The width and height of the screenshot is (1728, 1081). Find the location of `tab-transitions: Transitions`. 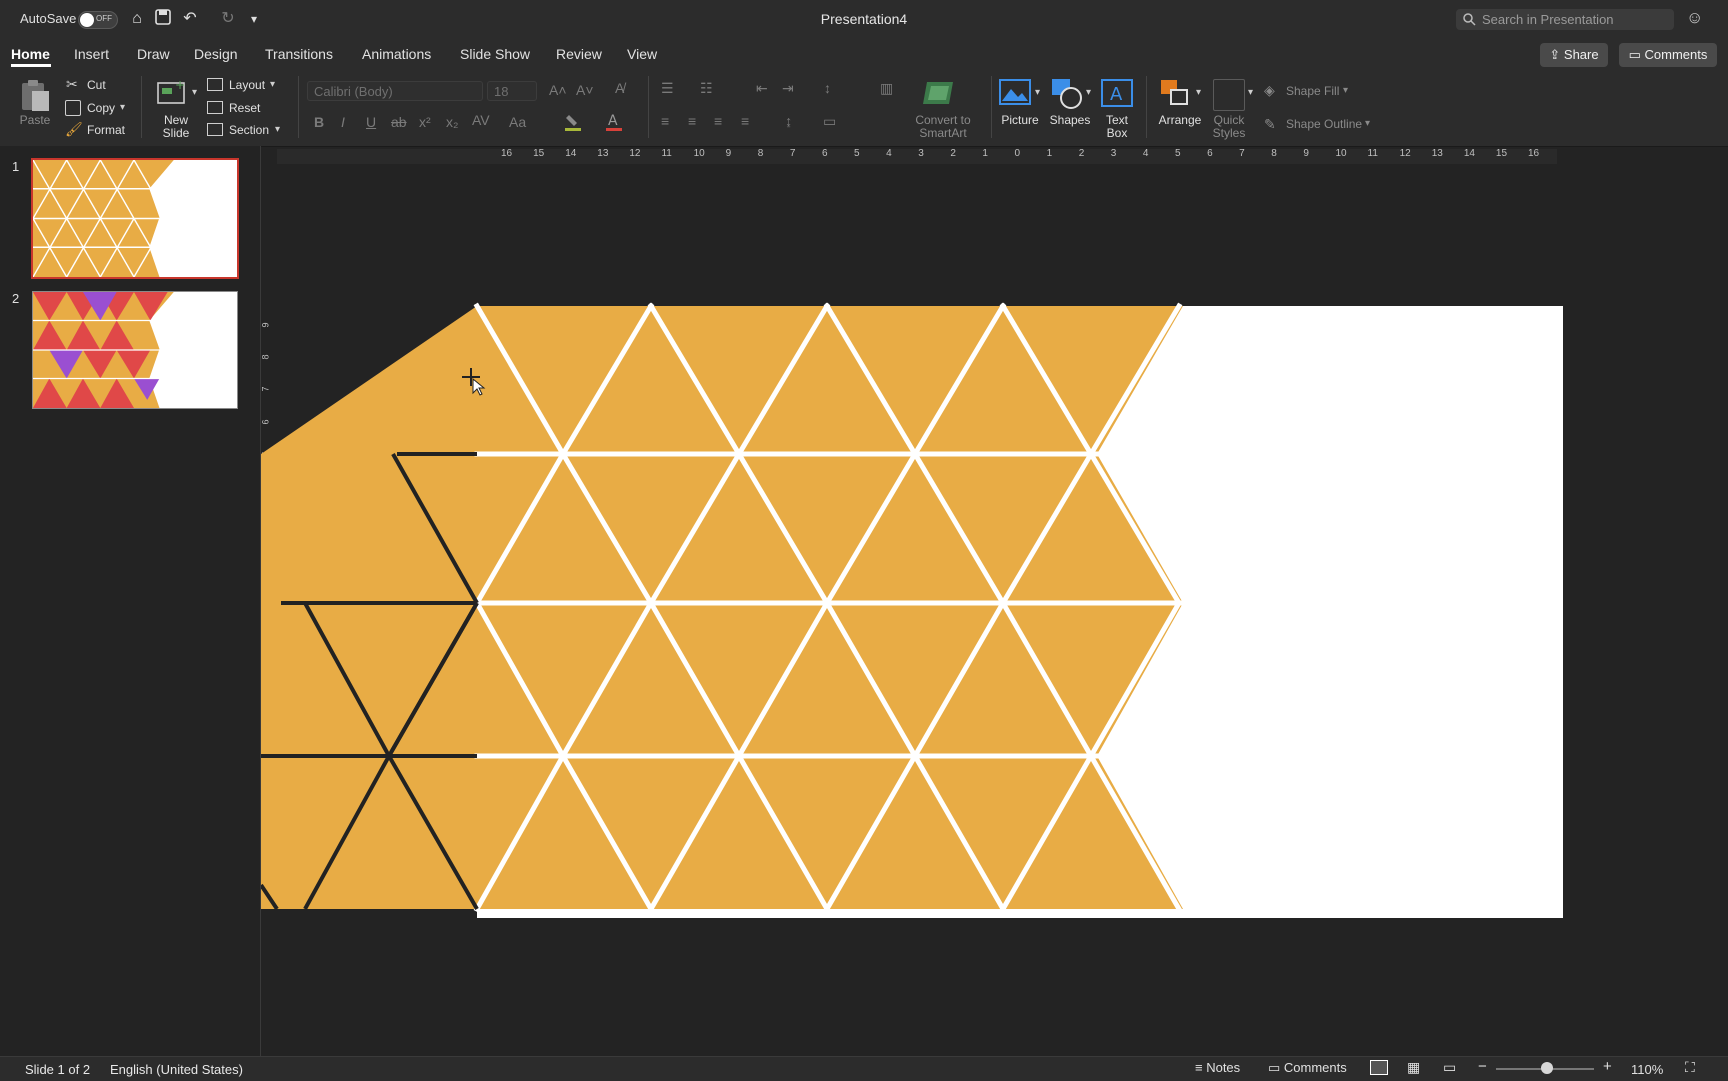

tab-transitions: Transitions is located at coordinates (299, 54).